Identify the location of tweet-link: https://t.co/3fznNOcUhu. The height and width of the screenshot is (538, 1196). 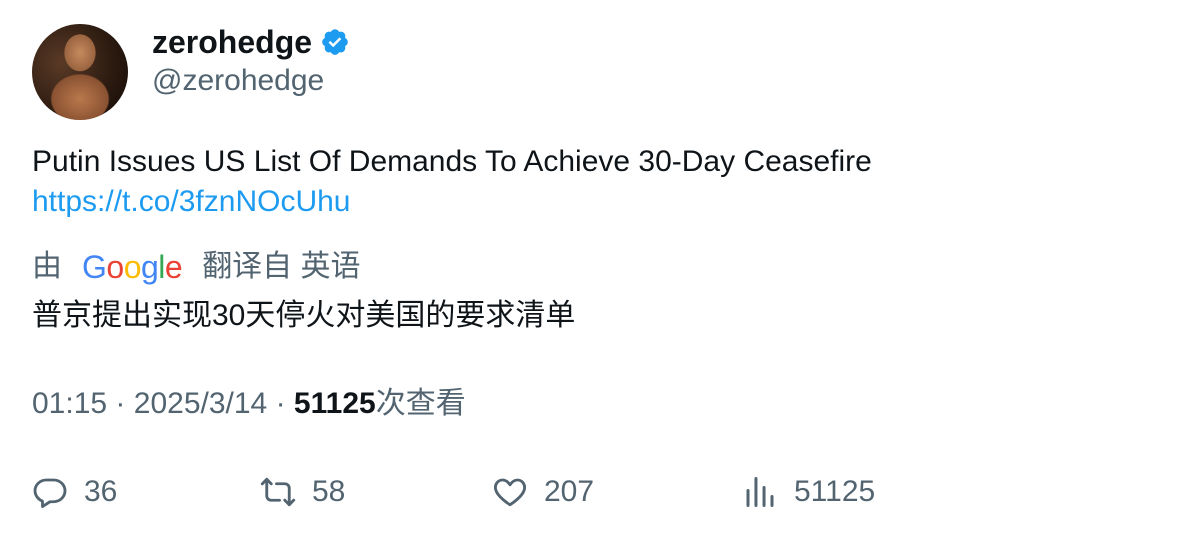
(597, 202).